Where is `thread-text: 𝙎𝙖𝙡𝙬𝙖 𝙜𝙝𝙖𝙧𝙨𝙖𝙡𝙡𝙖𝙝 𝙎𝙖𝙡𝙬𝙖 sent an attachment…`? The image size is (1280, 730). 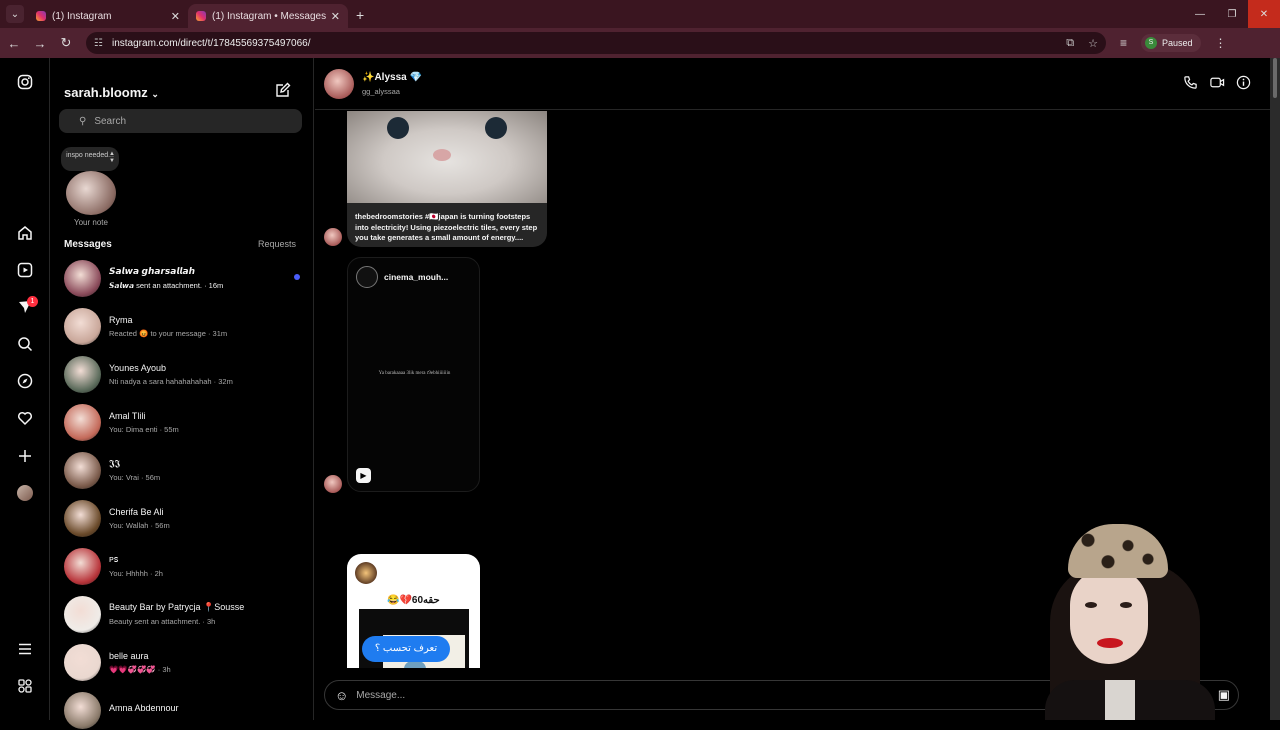 thread-text: 𝙎𝙖𝙡𝙬𝙖 𝙜𝙝𝙖𝙧𝙨𝙖𝙡𝙡𝙖𝙝 𝙎𝙖𝙡𝙬𝙖 sent an attachment… is located at coordinates (199, 278).